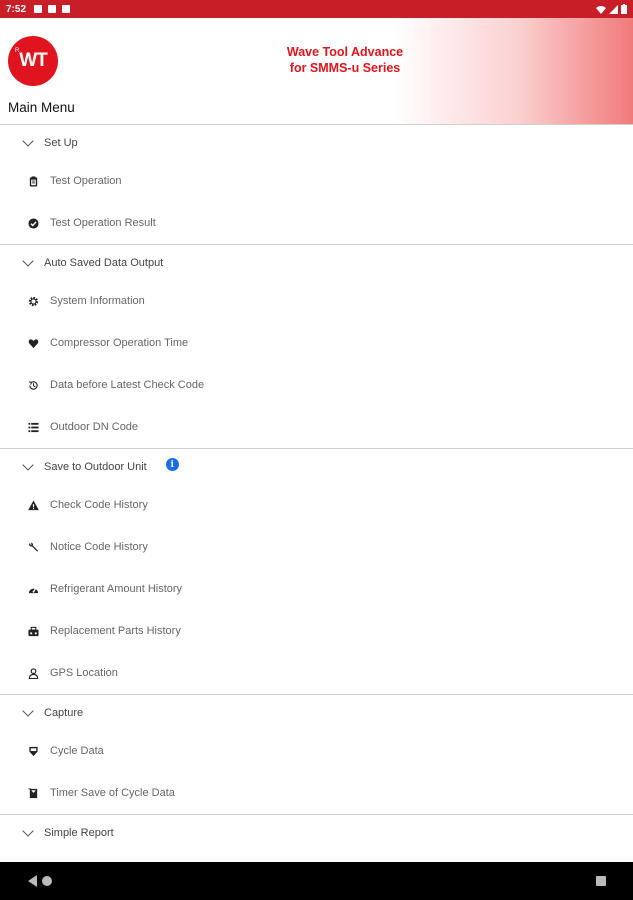  I want to click on menu-item-label: Data before Latest Check Code, so click(127, 385).